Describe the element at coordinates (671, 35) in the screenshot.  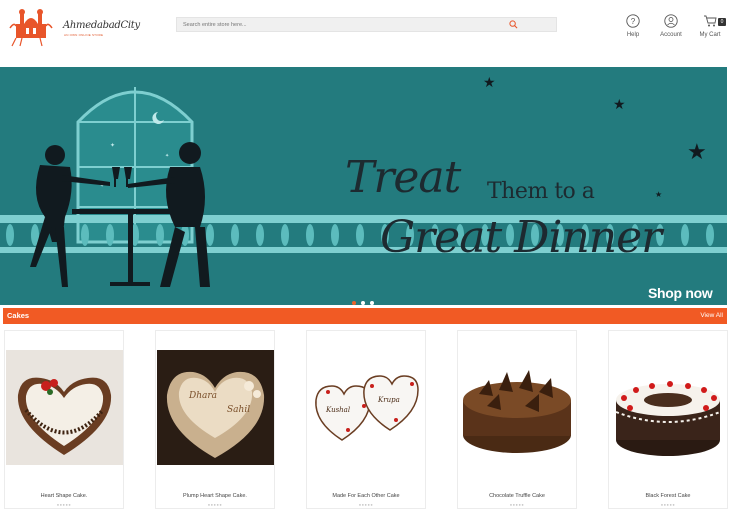
I see `account-label: Account` at that location.